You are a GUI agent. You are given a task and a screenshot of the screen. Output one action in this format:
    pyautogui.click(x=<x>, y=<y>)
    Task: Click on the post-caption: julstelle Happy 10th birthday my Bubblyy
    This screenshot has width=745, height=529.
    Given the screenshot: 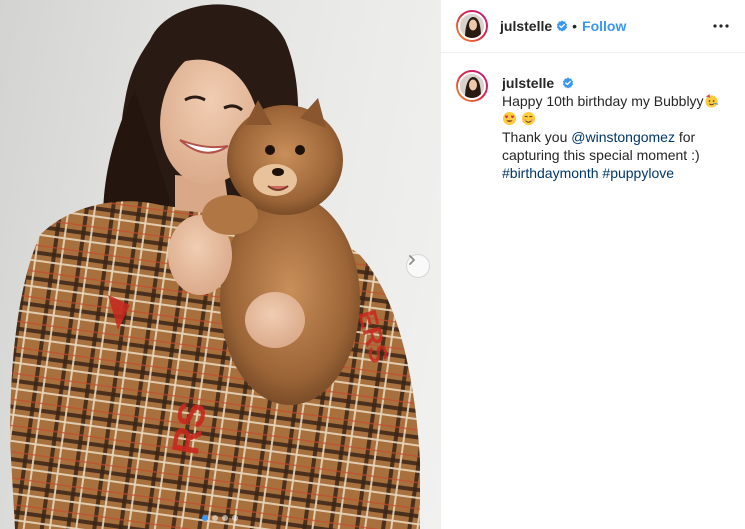 What is the action you would take?
    pyautogui.click(x=593, y=117)
    